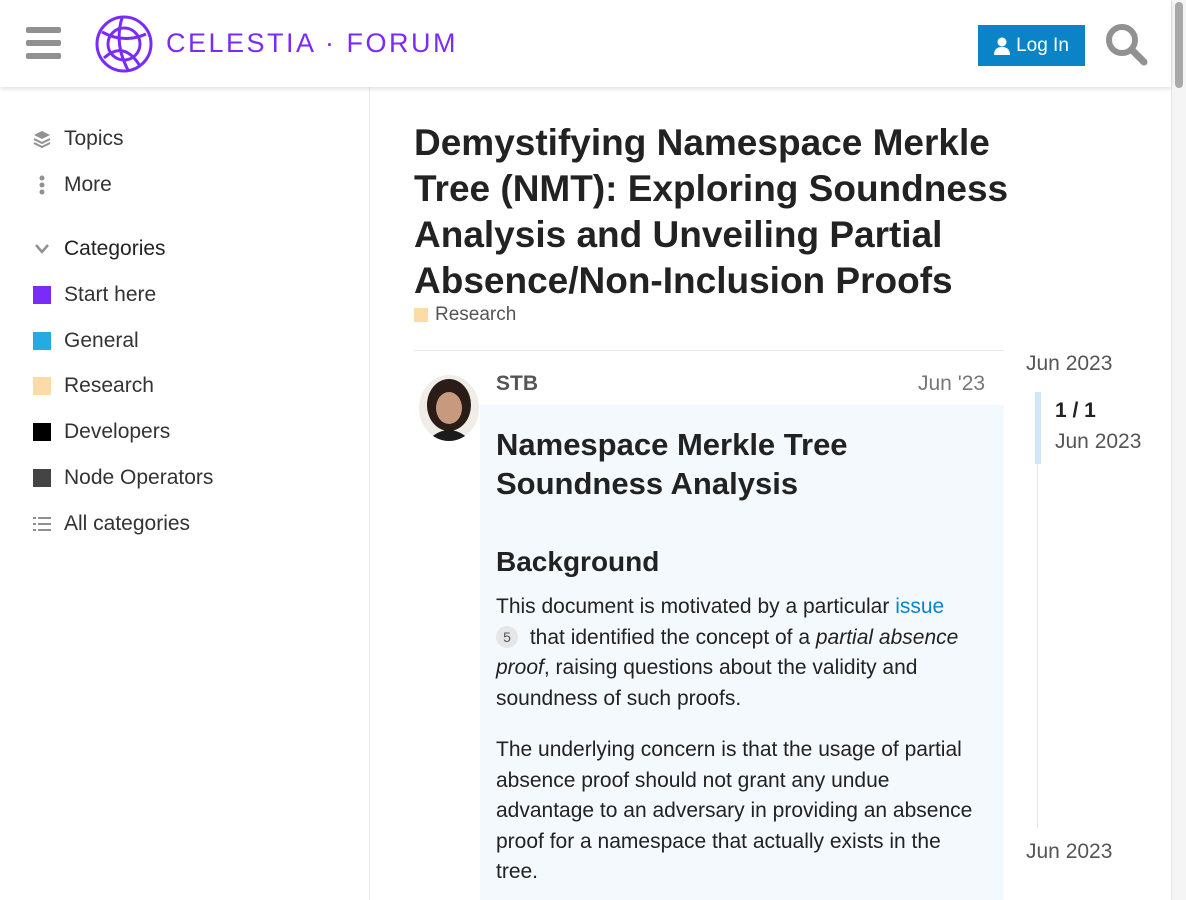 This screenshot has height=900, width=1186. Describe the element at coordinates (101, 340) in the screenshot. I see `sidebar-item-label: General` at that location.